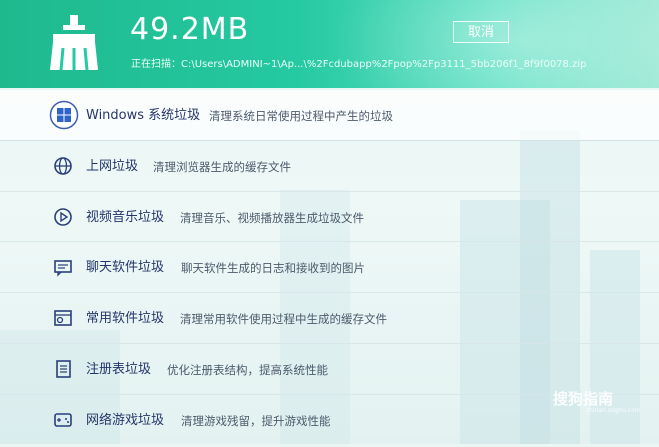 The width and height of the screenshot is (659, 447). I want to click on item-title: 视频音乐垃圾, so click(125, 217).